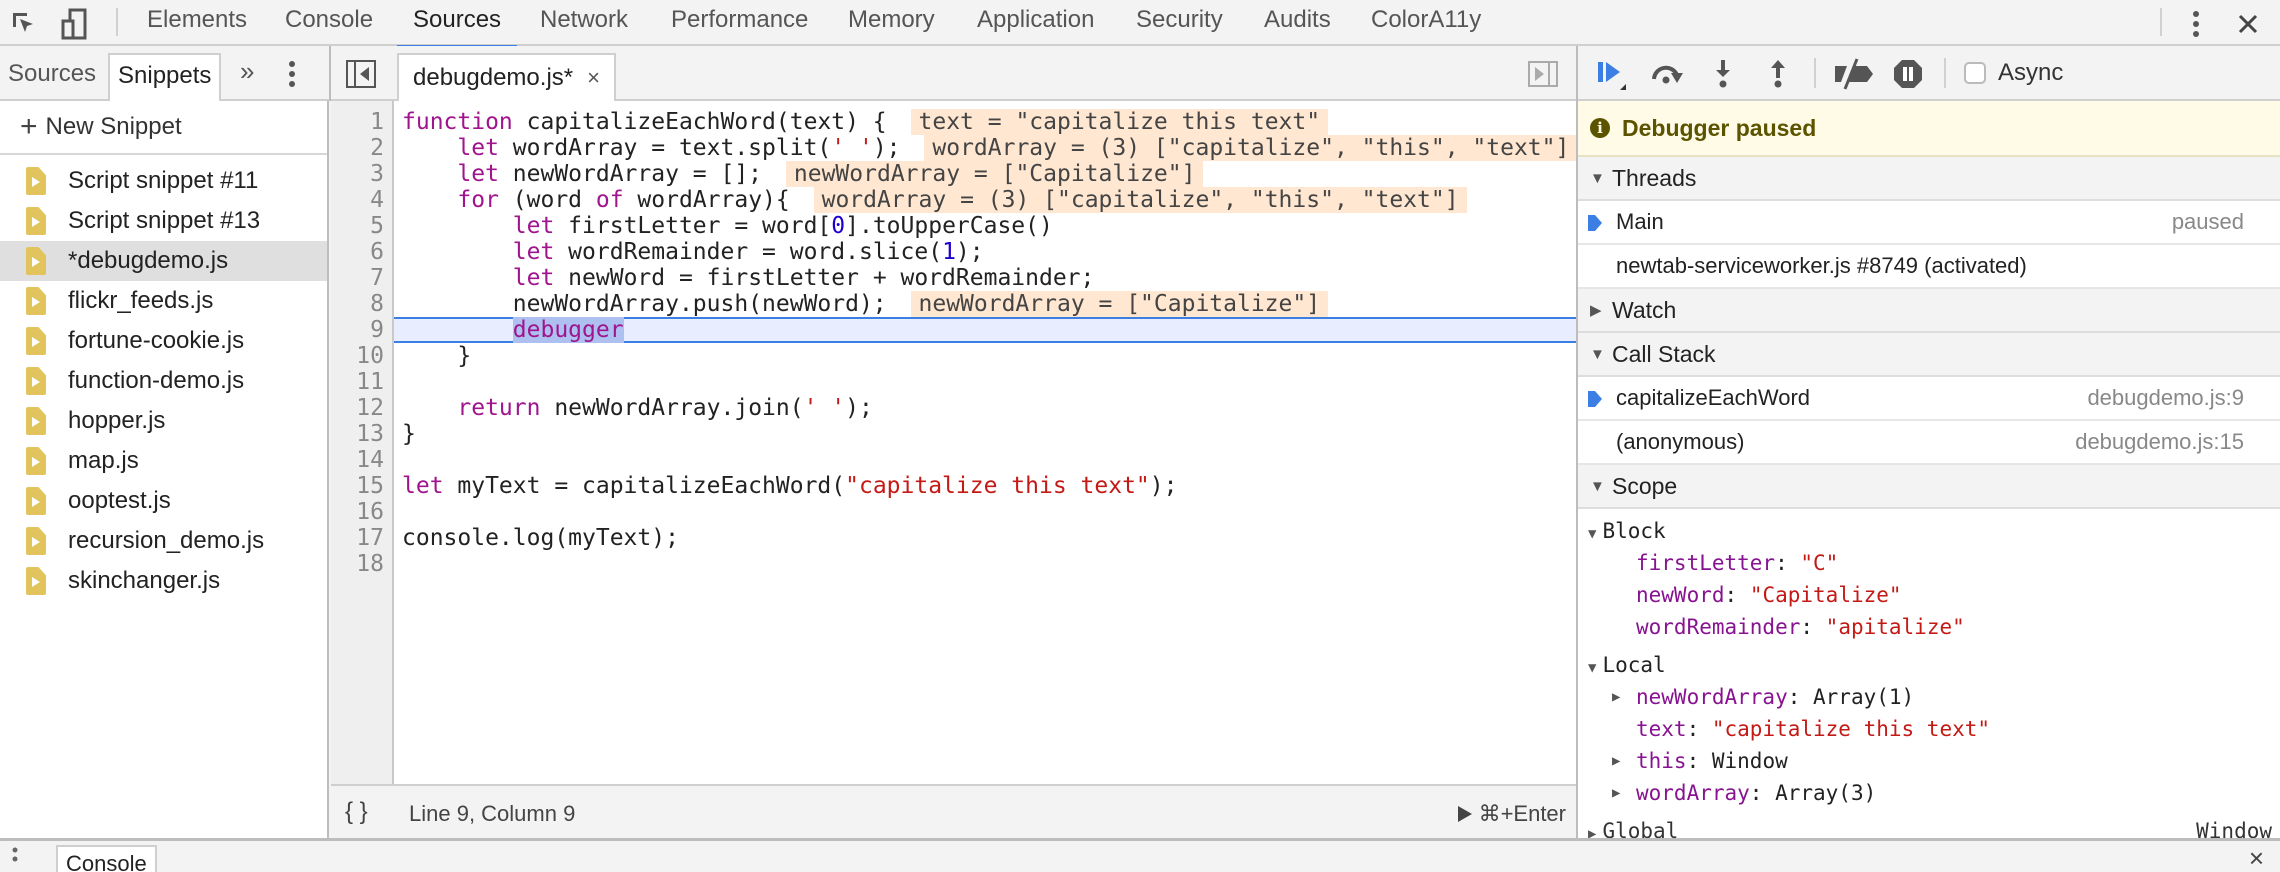 The image size is (2280, 872). What do you see at coordinates (354, 122) in the screenshot?
I see `line-number: 1` at bounding box center [354, 122].